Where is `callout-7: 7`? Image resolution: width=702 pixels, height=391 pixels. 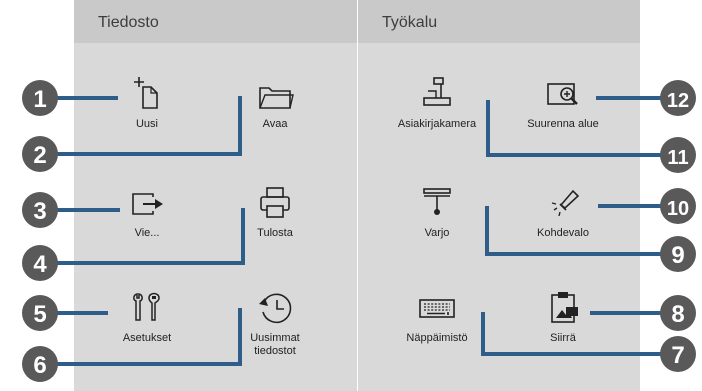
callout-7: 7 is located at coordinates (678, 354).